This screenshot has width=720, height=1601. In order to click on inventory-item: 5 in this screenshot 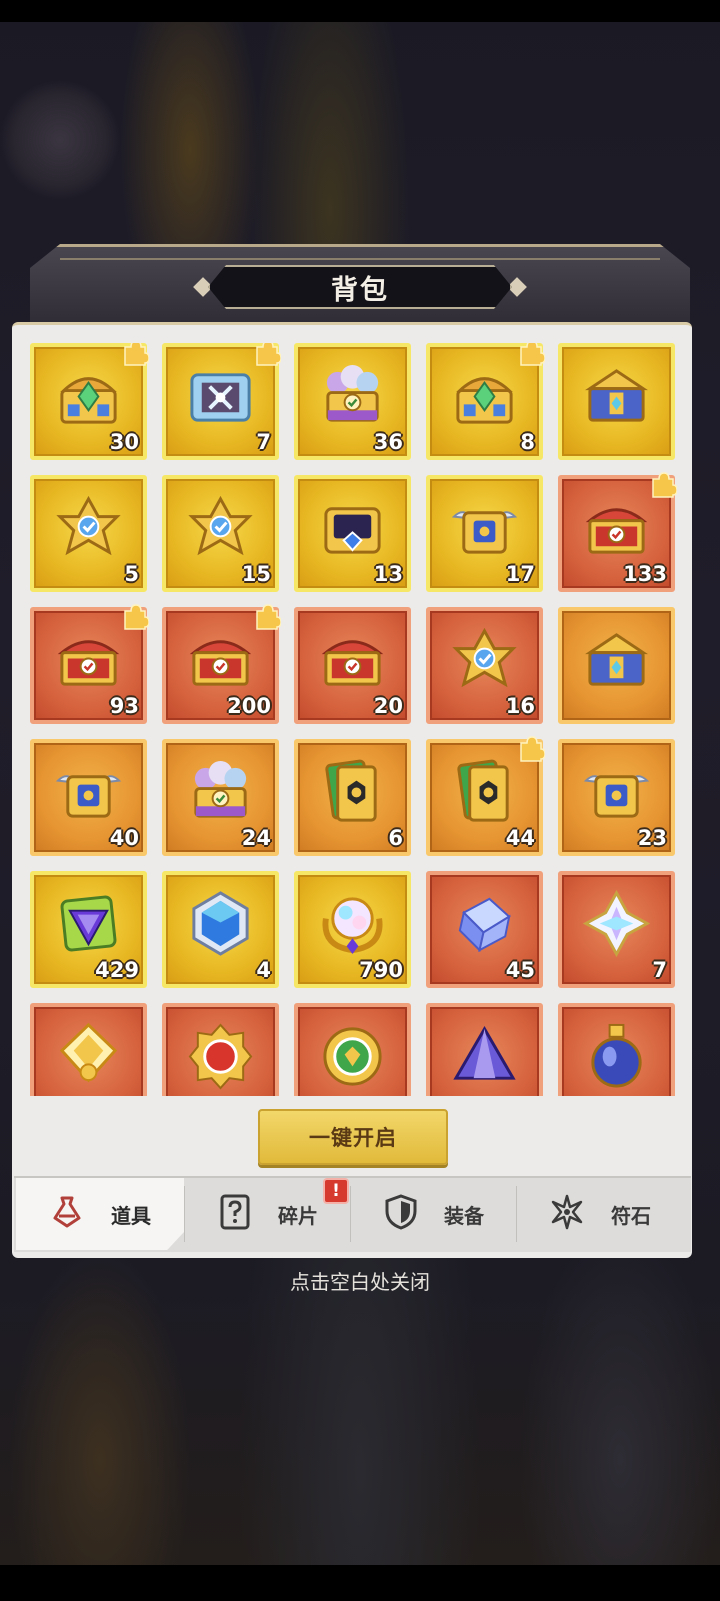, I will do `click(88, 533)`.